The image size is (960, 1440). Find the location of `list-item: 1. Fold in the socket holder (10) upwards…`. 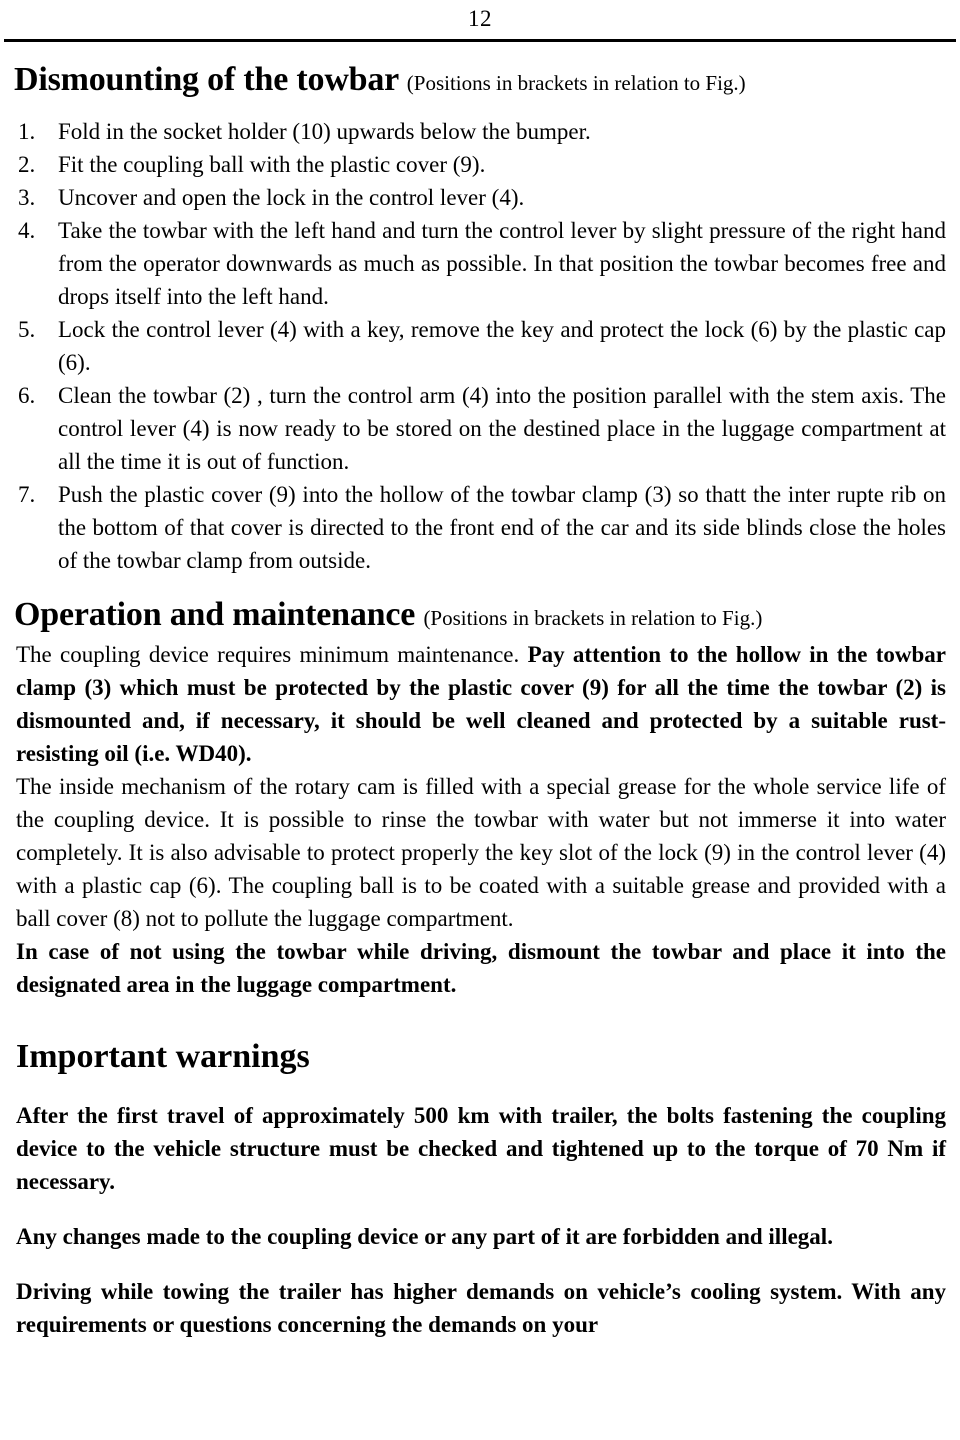

list-item: 1. Fold in the socket holder (10) upwards… is located at coordinates (480, 131).